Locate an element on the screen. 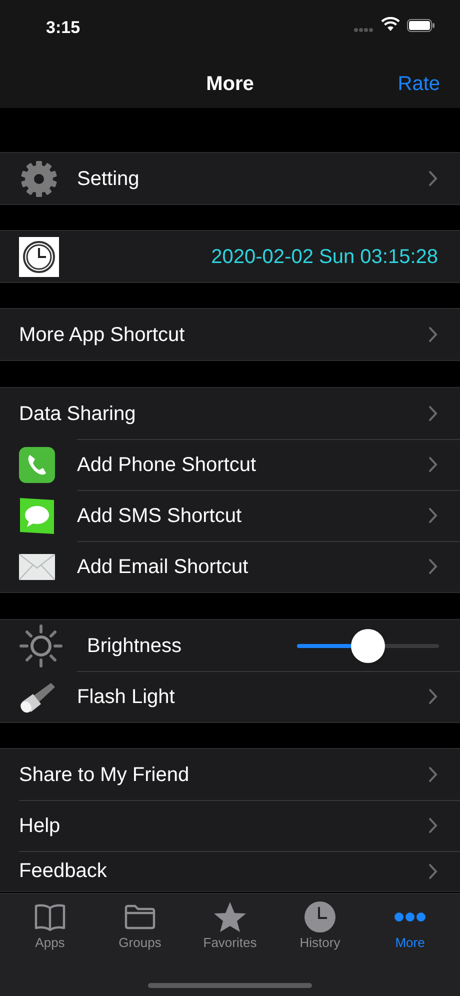 This screenshot has height=996, width=460. row-label: More App Shortcut is located at coordinates (102, 335).